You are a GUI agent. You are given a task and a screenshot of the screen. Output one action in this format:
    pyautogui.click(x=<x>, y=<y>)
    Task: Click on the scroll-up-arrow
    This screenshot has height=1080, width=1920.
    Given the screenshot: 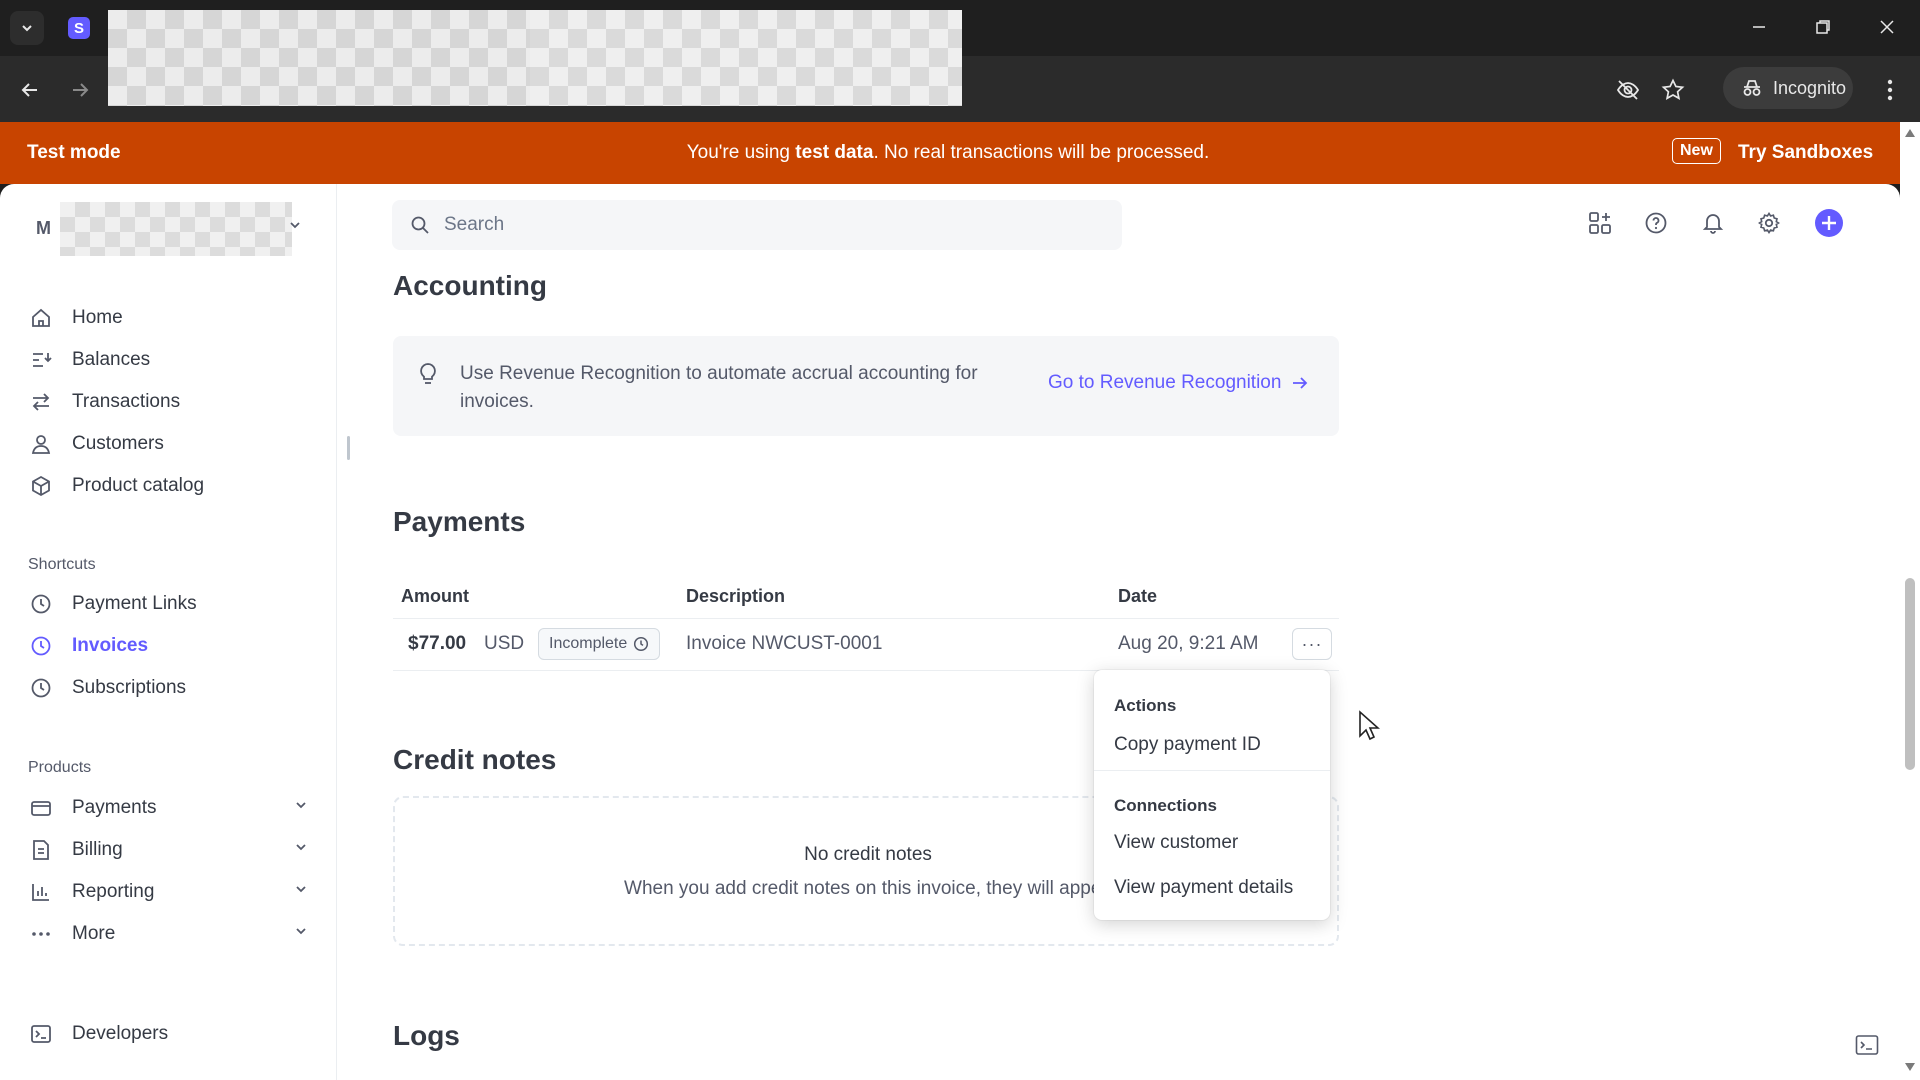 What is the action you would take?
    pyautogui.click(x=1910, y=133)
    